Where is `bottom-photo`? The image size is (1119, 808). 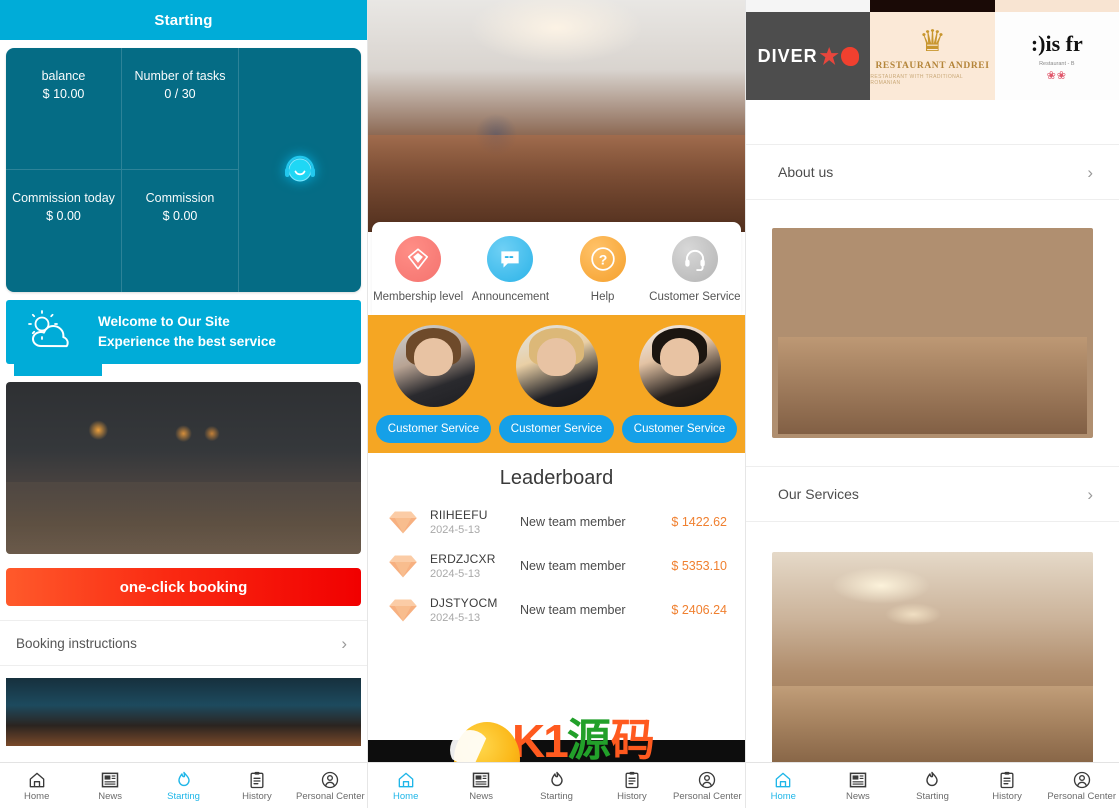
bottom-photo is located at coordinates (183, 712).